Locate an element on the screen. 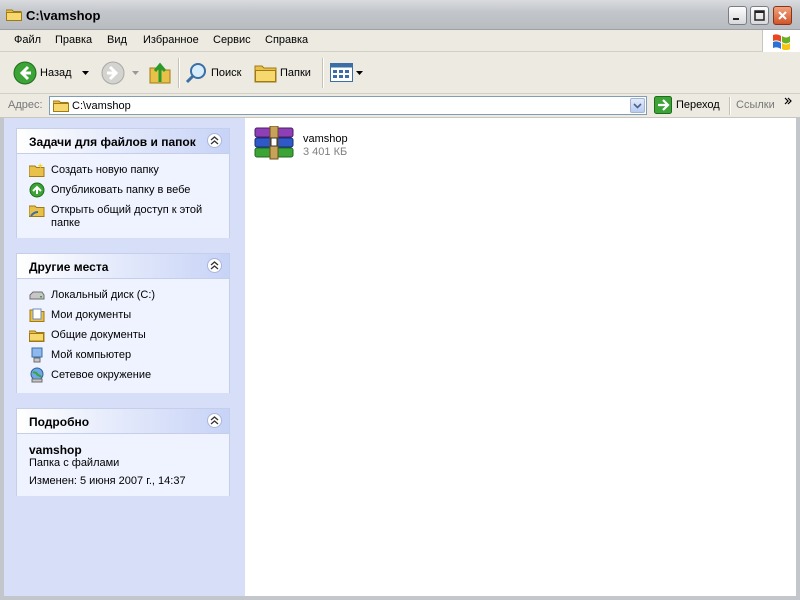 The image size is (800, 600). address-input: C:\vamshop is located at coordinates (348, 105).